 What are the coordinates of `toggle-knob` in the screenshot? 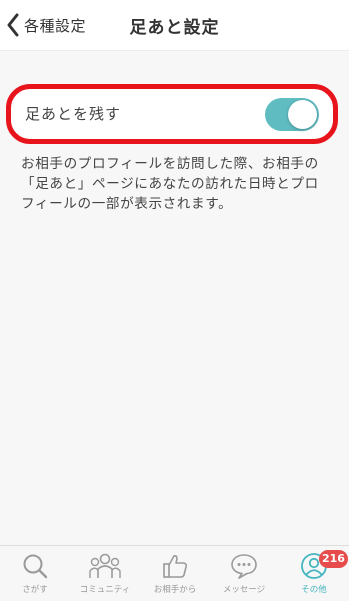 It's located at (302, 114).